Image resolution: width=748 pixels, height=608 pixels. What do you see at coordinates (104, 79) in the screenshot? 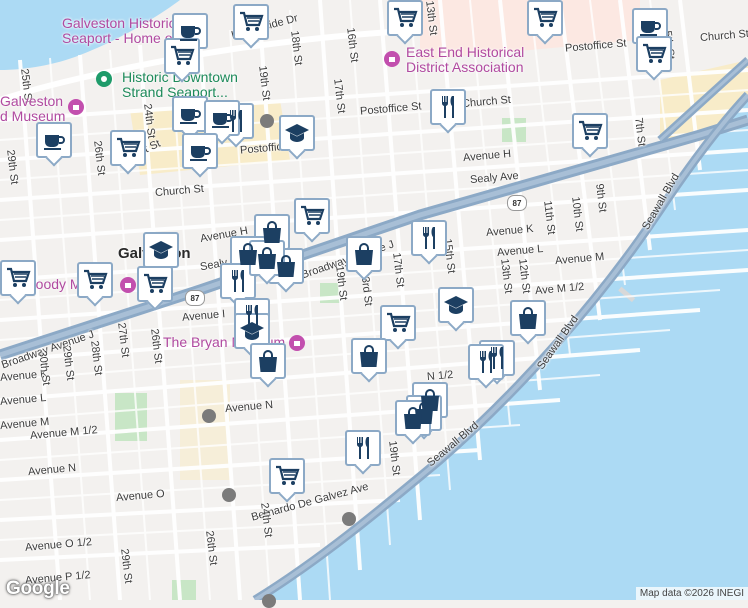
I see `downtown-poi-icon` at bounding box center [104, 79].